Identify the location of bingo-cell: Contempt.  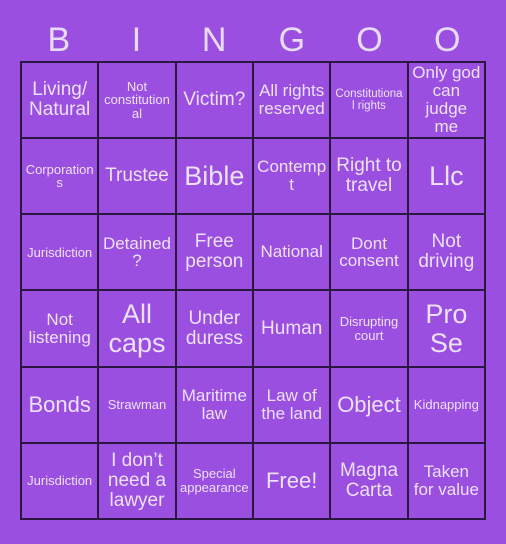
(293, 177).